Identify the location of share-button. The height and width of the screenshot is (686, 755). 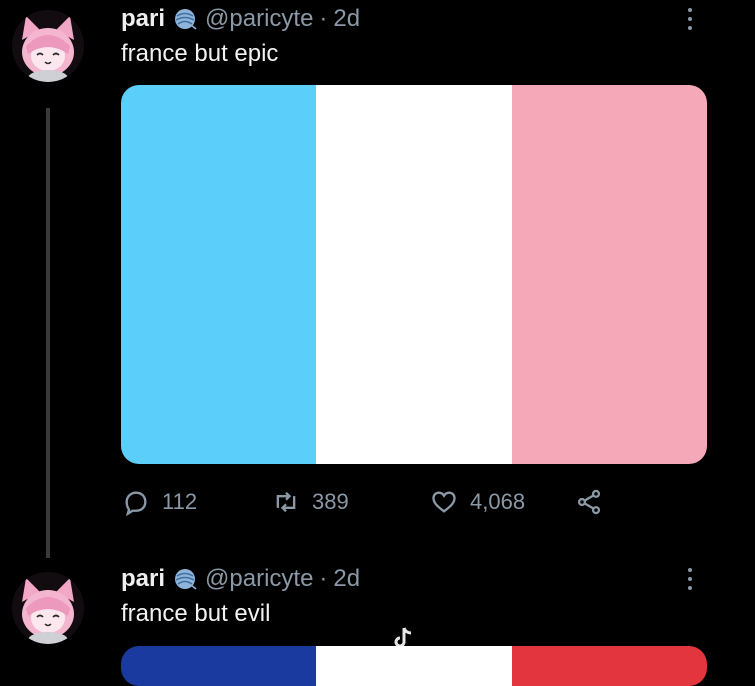
(595, 502).